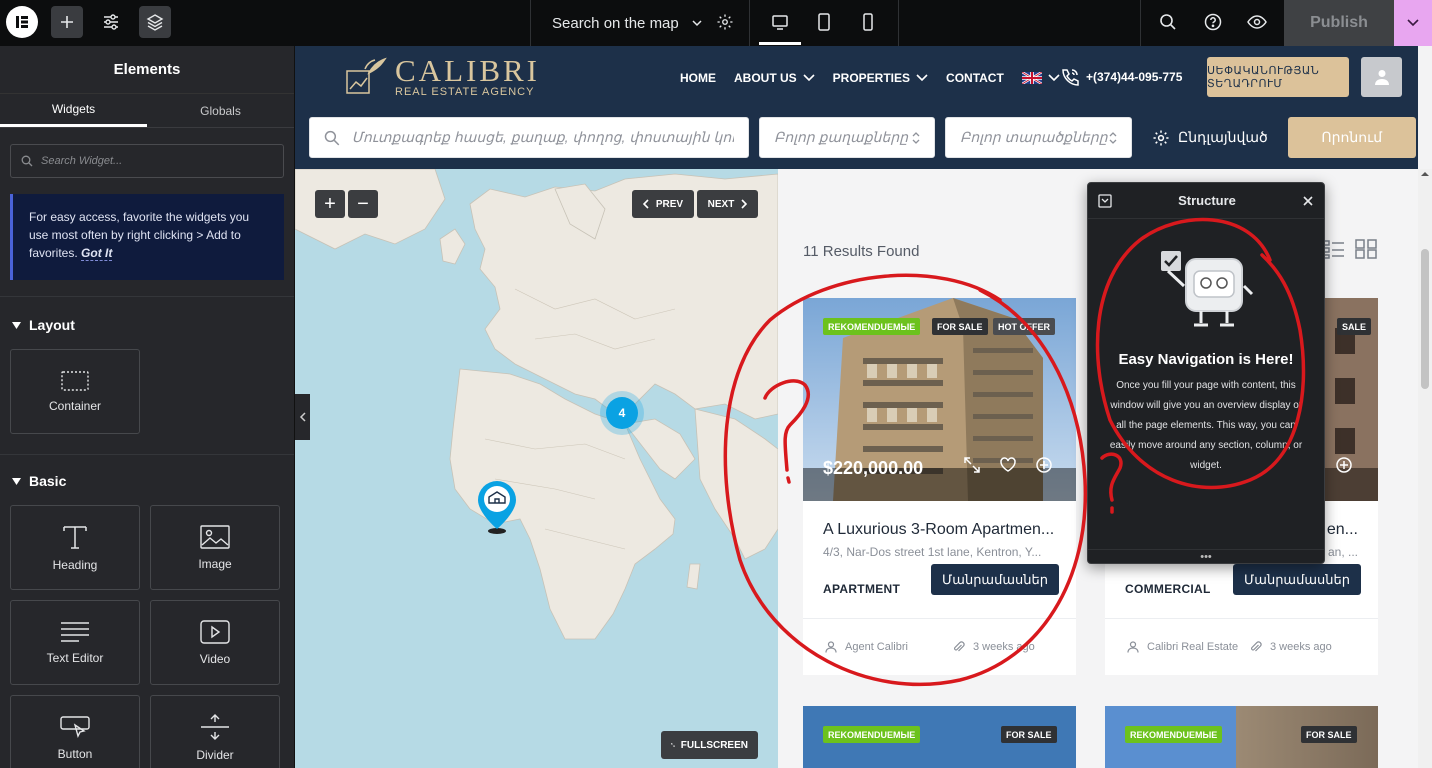 Image resolution: width=1432 pixels, height=768 pixels. Describe the element at coordinates (1034, 137) in the screenshot. I see `area-select-value: Բոլոր տարածքները` at that location.